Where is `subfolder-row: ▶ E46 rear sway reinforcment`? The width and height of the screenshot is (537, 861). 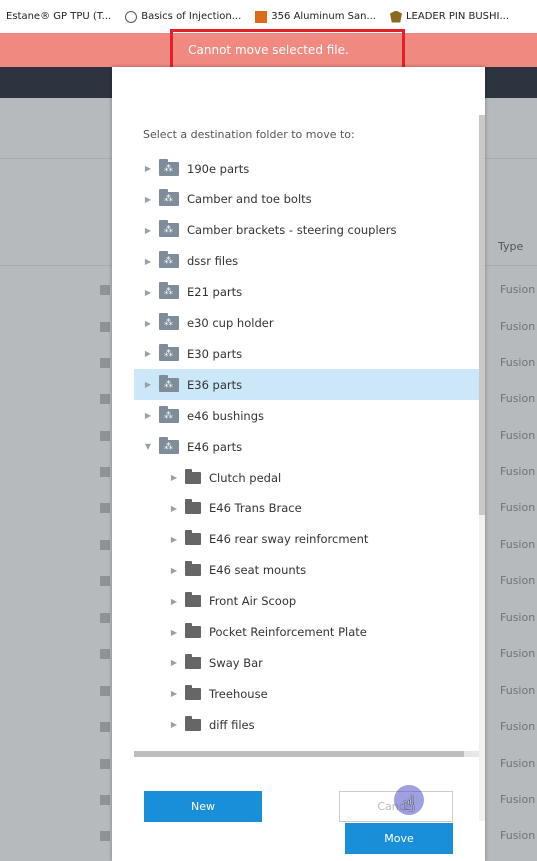 subfolder-row: ▶ E46 rear sway reinforcment is located at coordinates (306, 539).